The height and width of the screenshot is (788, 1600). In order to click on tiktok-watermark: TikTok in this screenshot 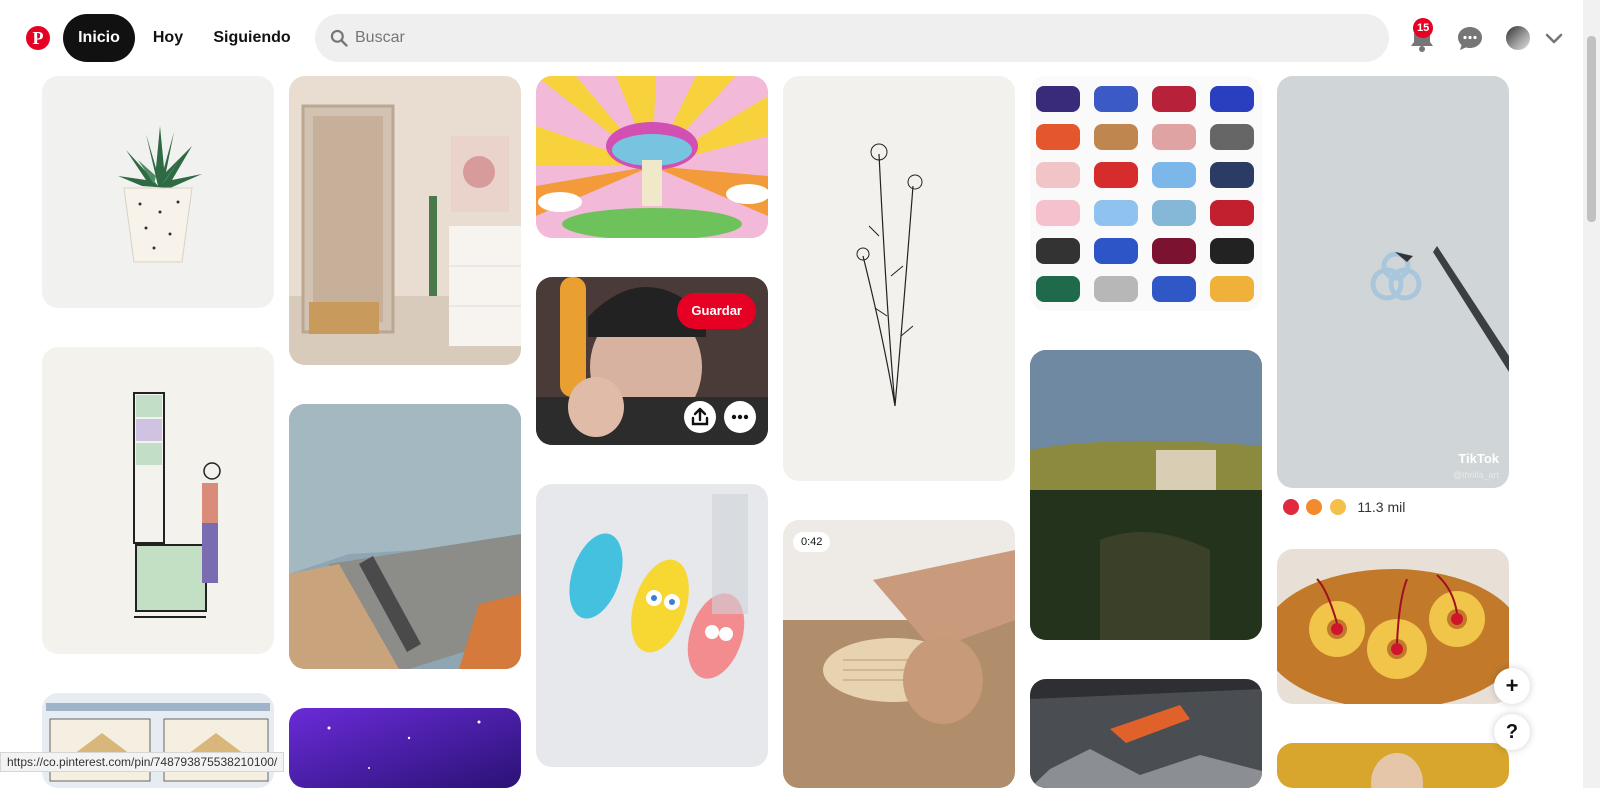, I will do `click(1478, 458)`.